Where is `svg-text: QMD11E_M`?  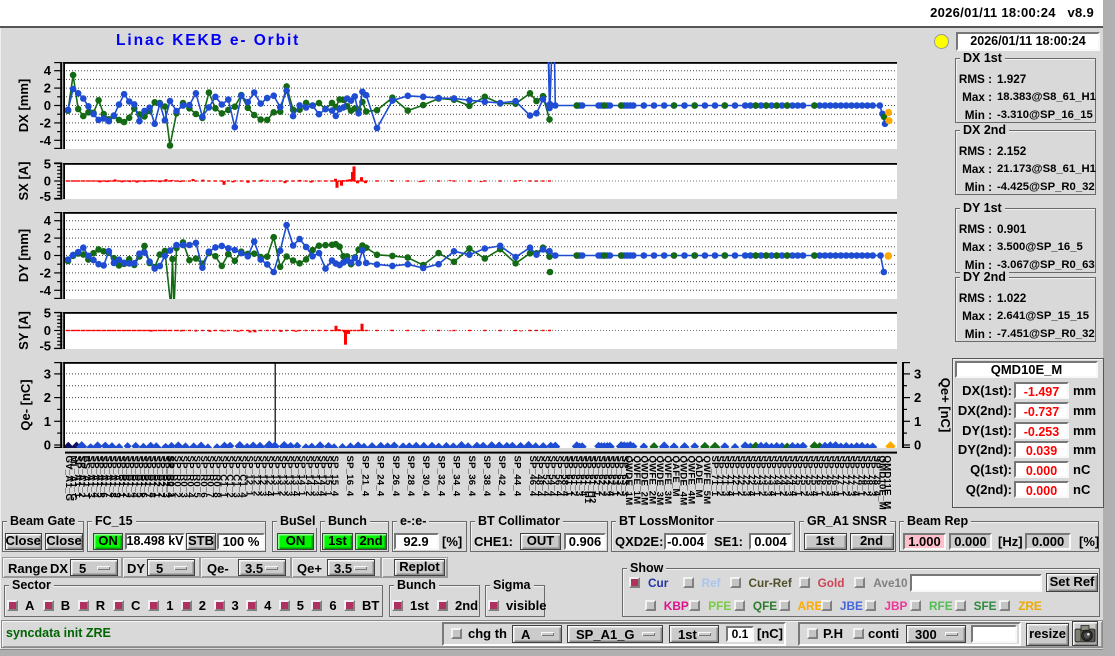 svg-text: QMD11E_M is located at coordinates (887, 483).